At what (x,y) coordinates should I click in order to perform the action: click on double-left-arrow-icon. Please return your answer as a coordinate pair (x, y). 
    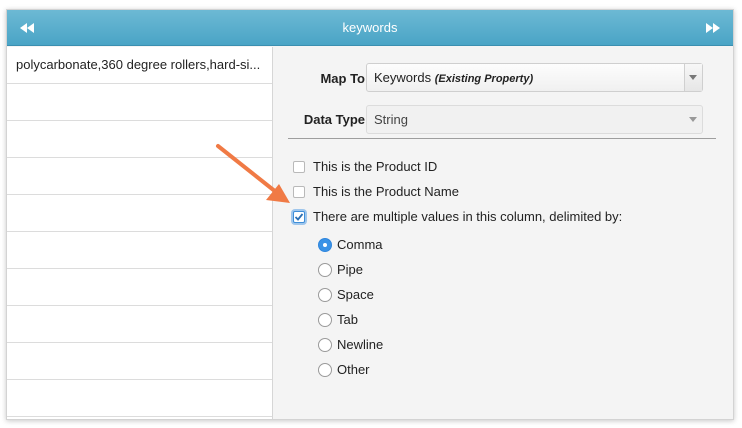
    Looking at the image, I should click on (27, 28).